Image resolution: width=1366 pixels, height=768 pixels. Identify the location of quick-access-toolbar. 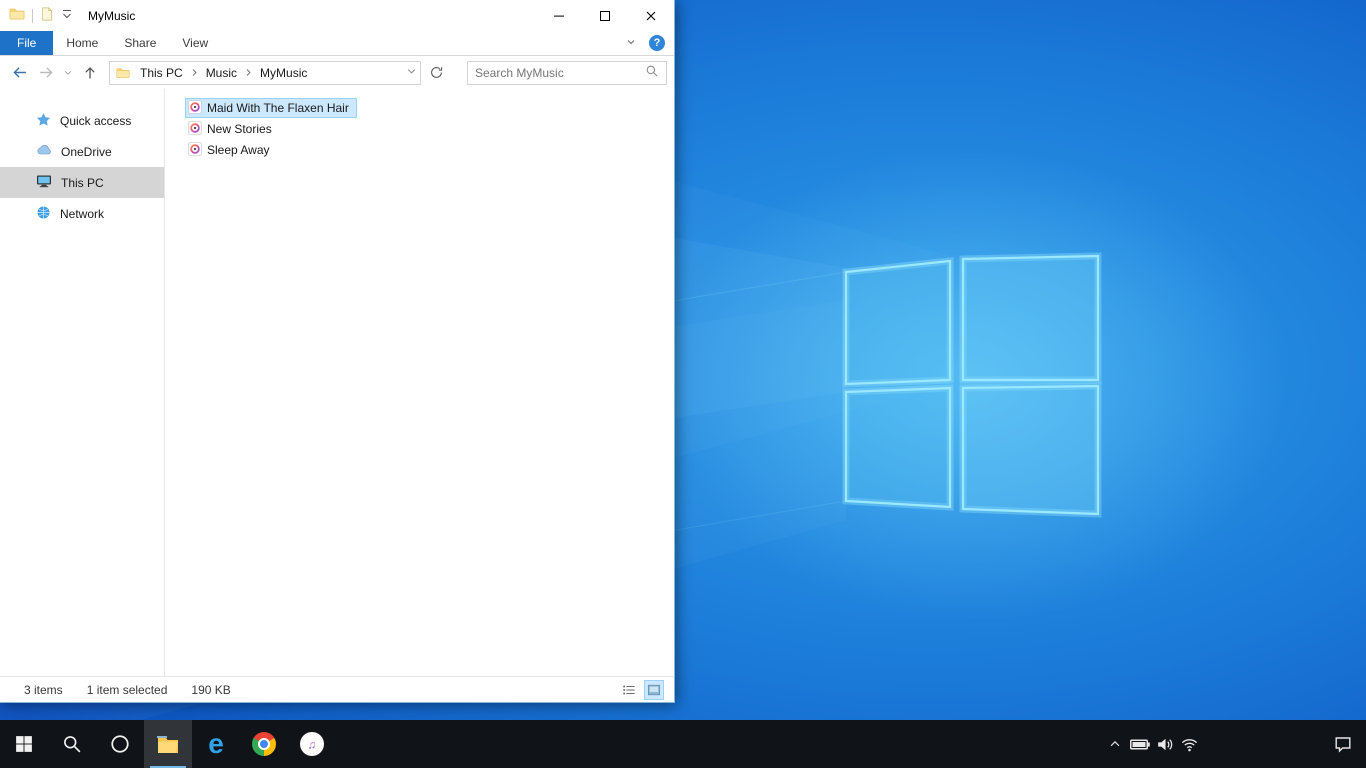
(36, 15).